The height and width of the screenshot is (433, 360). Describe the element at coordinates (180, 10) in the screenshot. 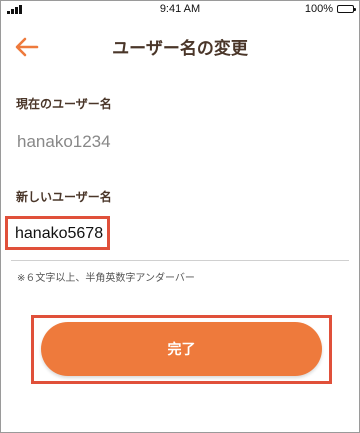

I see `status-bar: 9:41 AM 100%` at that location.